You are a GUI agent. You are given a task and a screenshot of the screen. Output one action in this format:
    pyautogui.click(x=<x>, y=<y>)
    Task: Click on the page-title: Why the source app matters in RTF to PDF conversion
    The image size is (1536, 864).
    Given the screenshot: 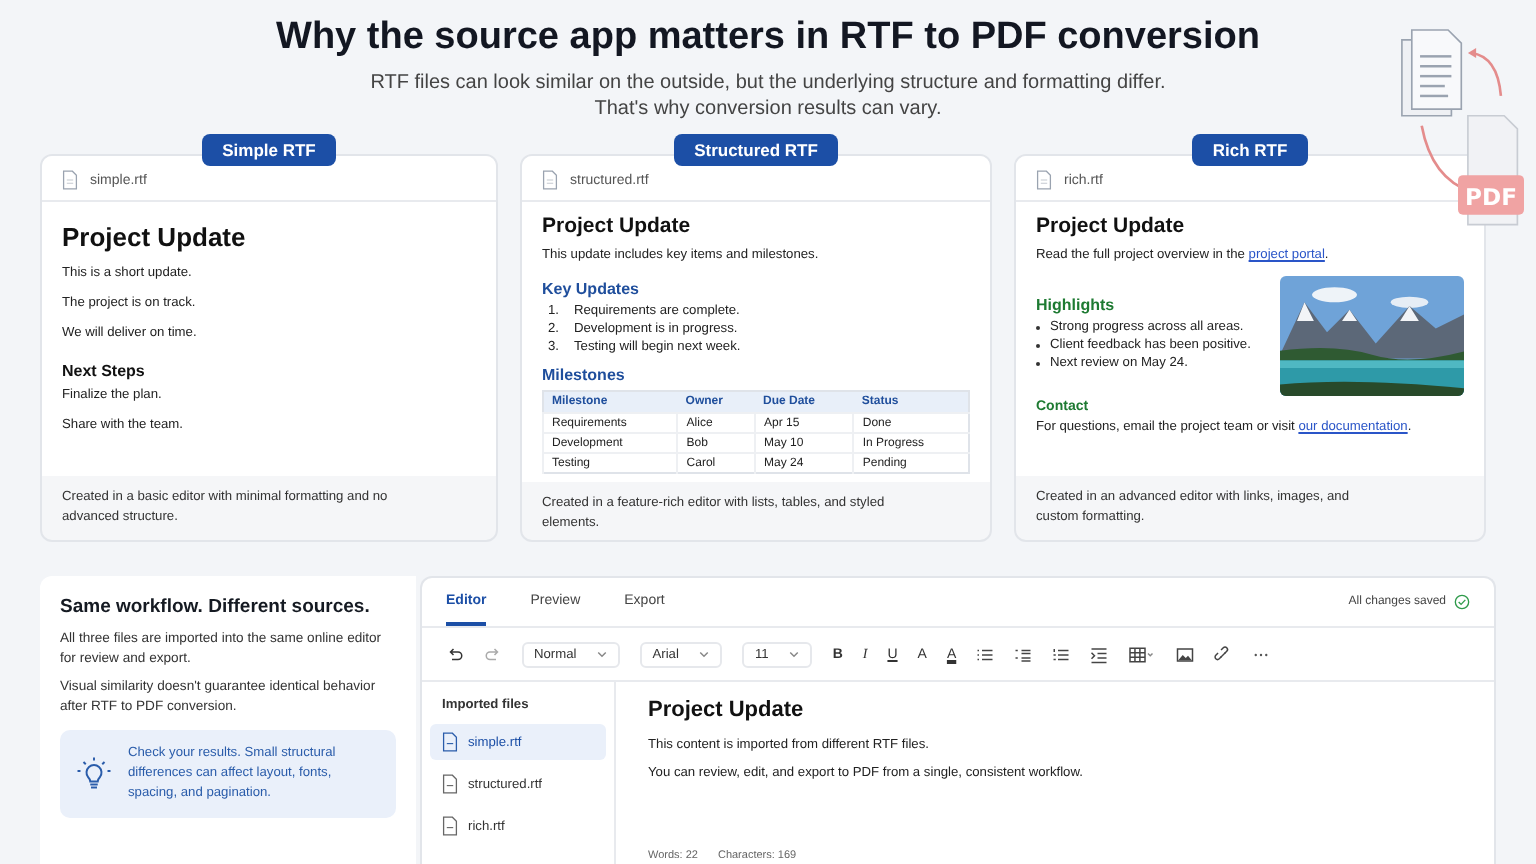 What is the action you would take?
    pyautogui.click(x=768, y=38)
    